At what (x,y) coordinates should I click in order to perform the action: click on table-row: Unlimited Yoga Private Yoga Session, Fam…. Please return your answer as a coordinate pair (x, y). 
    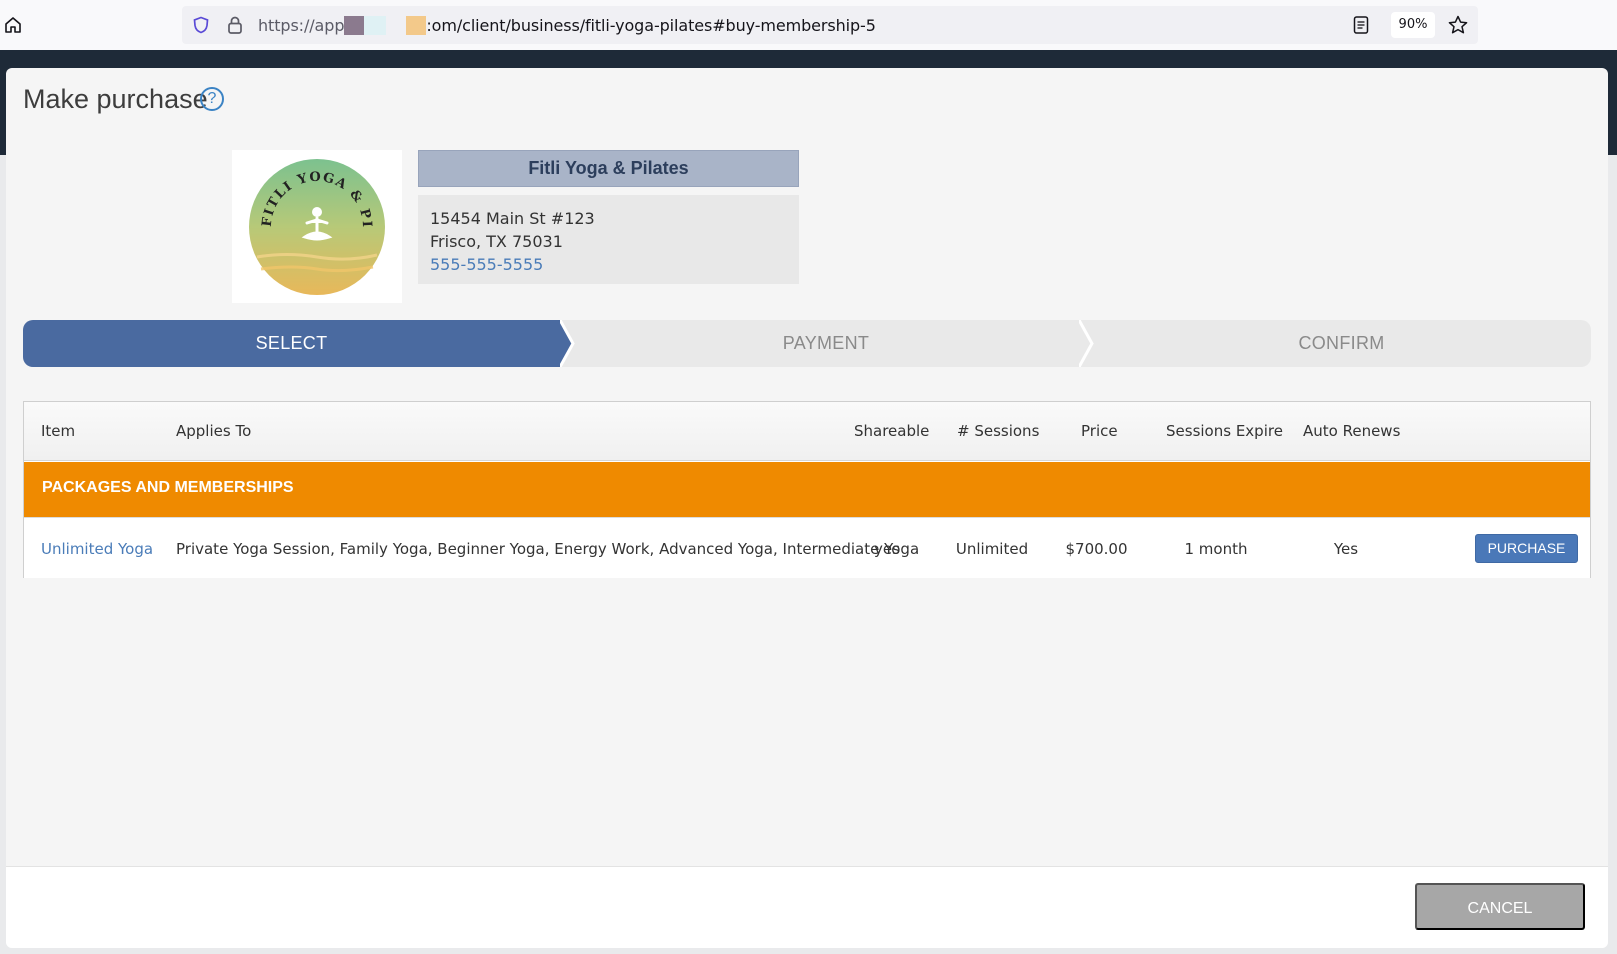
    Looking at the image, I should click on (807, 547).